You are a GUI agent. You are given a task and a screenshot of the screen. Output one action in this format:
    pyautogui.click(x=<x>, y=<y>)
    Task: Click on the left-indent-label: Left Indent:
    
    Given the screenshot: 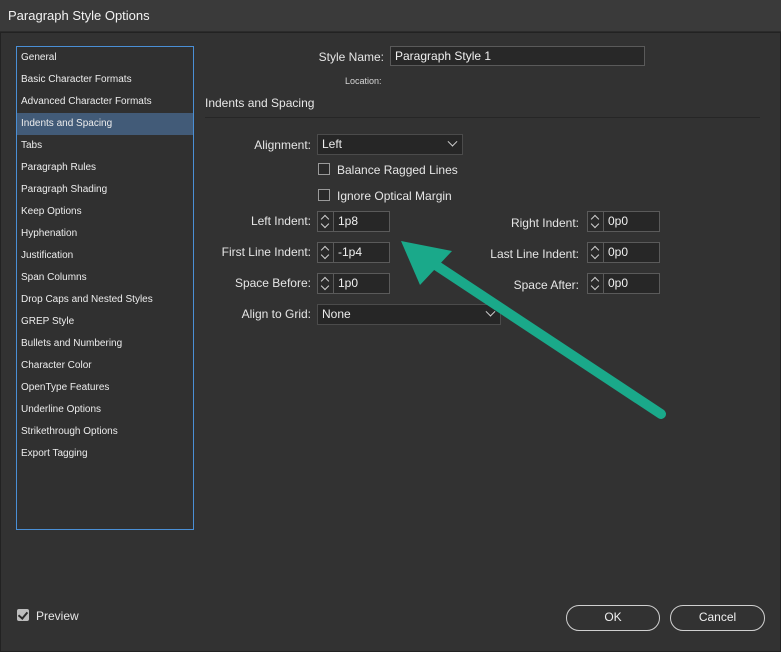 What is the action you would take?
    pyautogui.click(x=280, y=221)
    